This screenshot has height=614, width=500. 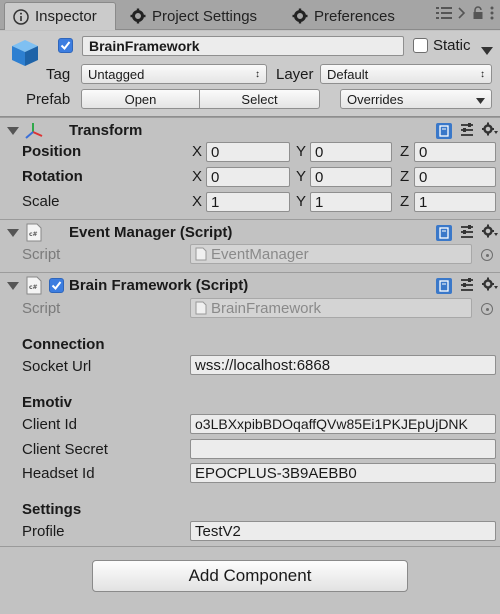 What do you see at coordinates (41, 201) in the screenshot?
I see `scale-label: Scale` at bounding box center [41, 201].